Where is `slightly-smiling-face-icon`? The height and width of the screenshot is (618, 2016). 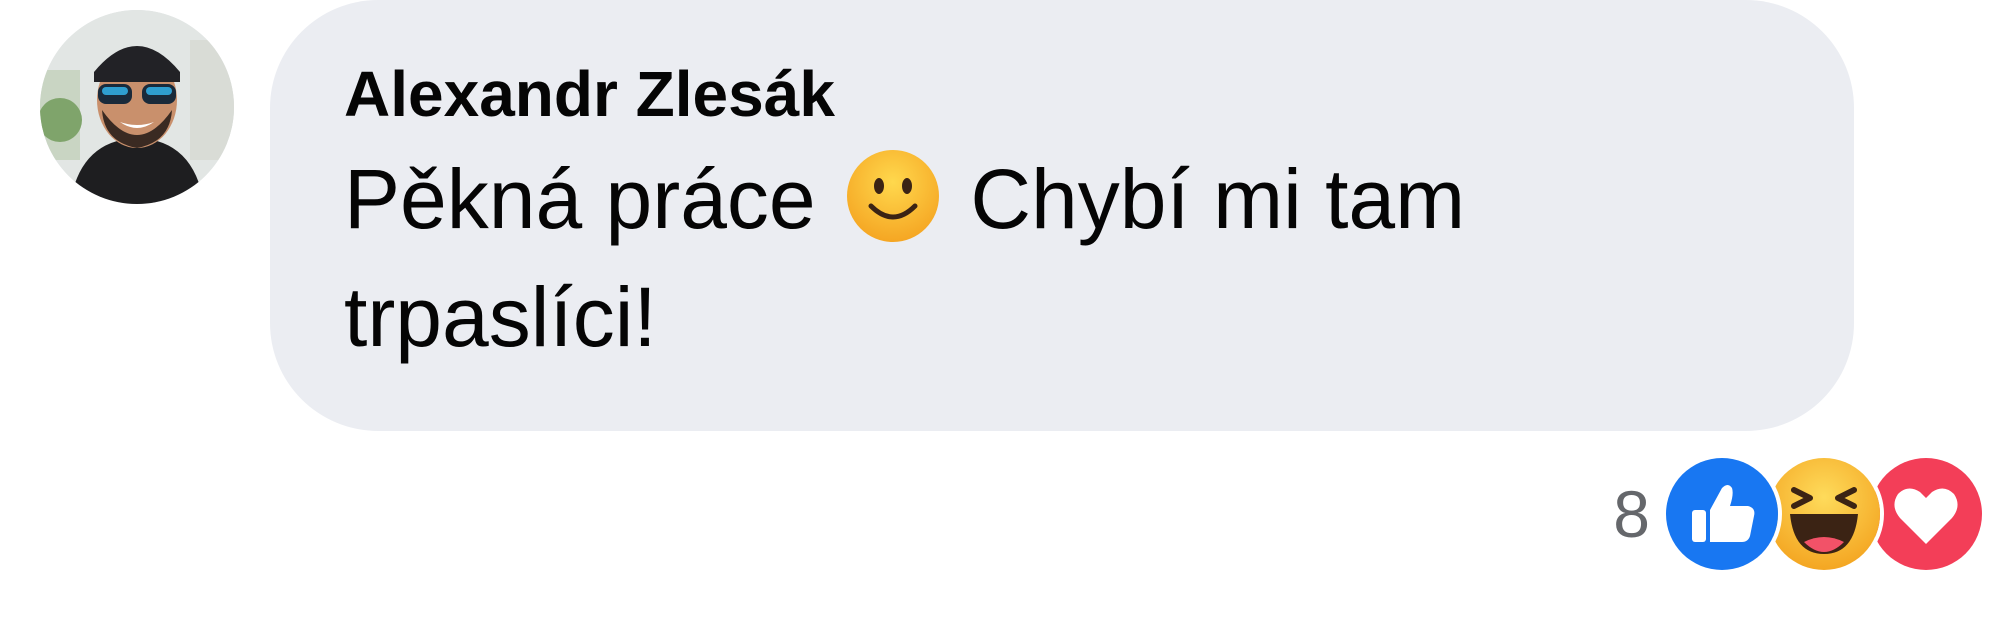 slightly-smiling-face-icon is located at coordinates (893, 196).